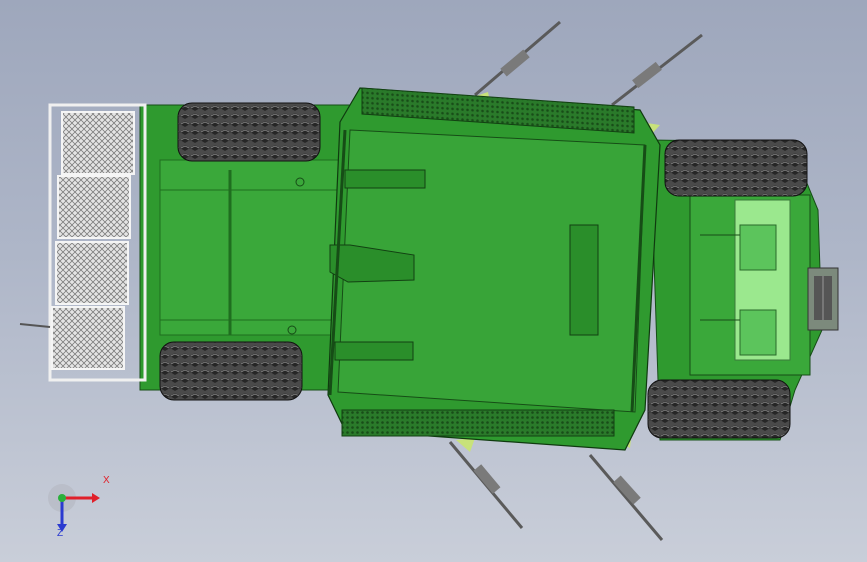 This screenshot has width=867, height=562. Describe the element at coordinates (83, 242) in the screenshot. I see `rear-cargo-rack` at that location.